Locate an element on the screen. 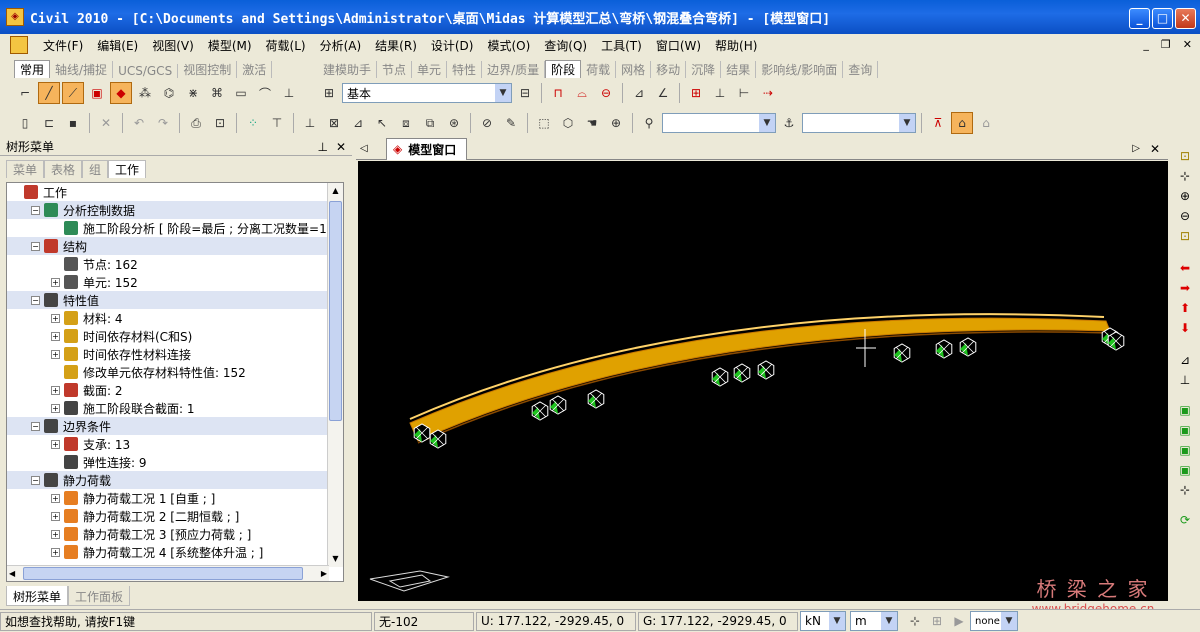 Image resolution: width=1200 pixels, height=632 pixels. tree-item: + 截面: 2 is located at coordinates (175, 390).